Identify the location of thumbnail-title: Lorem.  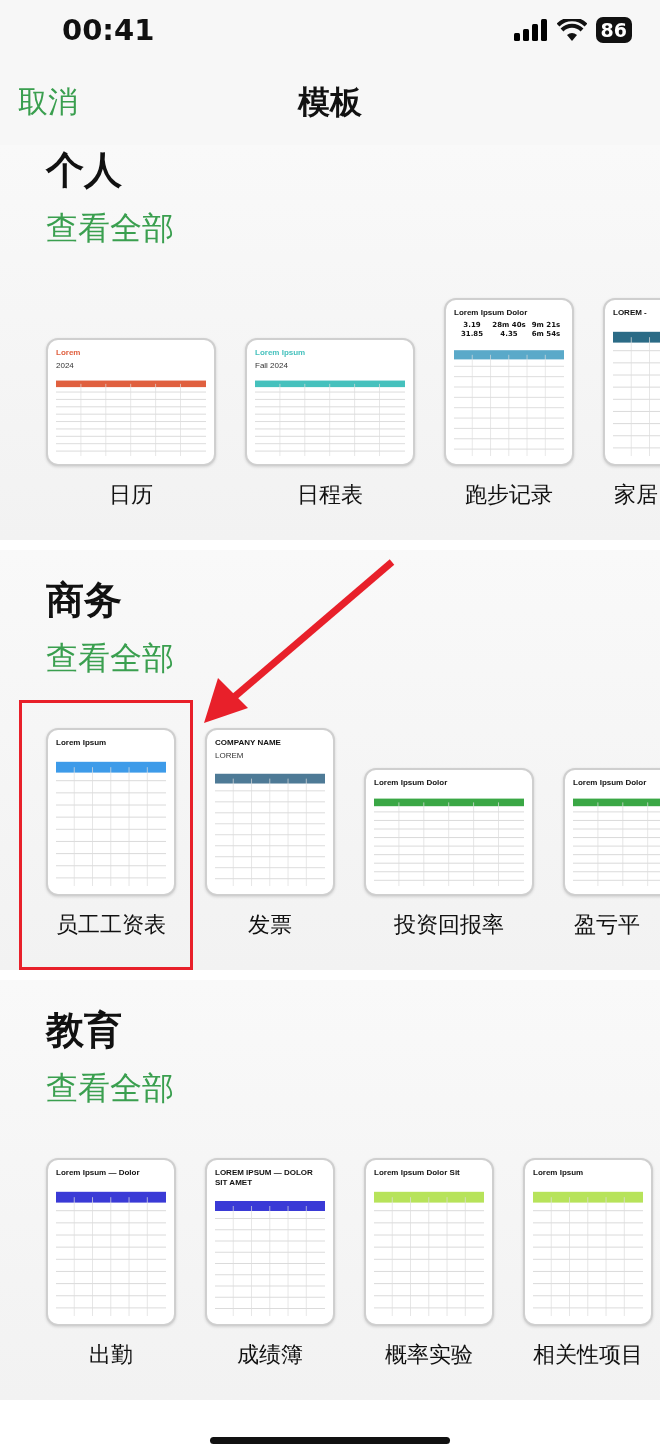
(69, 353).